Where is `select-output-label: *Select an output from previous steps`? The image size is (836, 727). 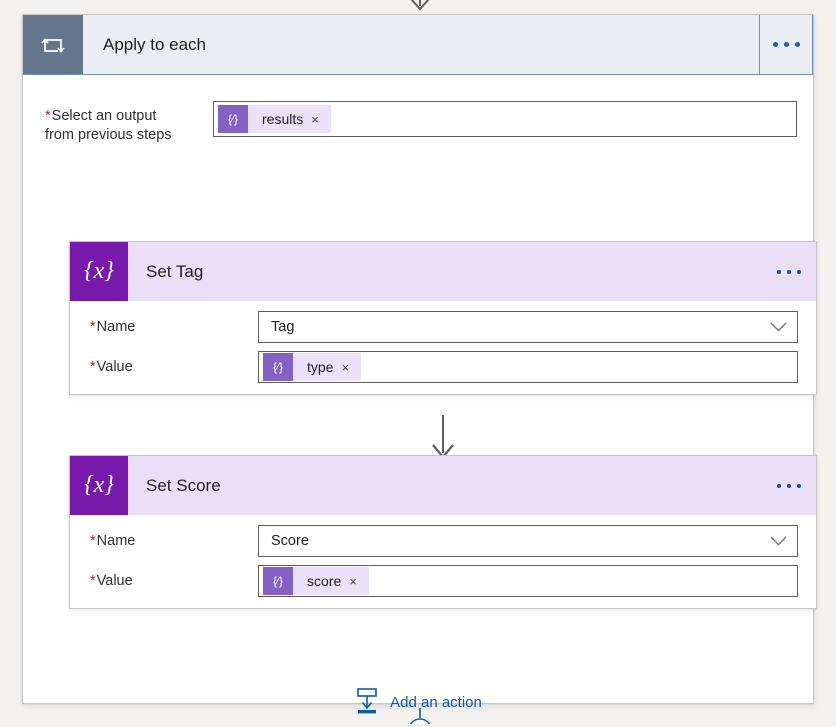
select-output-label: *Select an output from previous steps is located at coordinates (129, 123).